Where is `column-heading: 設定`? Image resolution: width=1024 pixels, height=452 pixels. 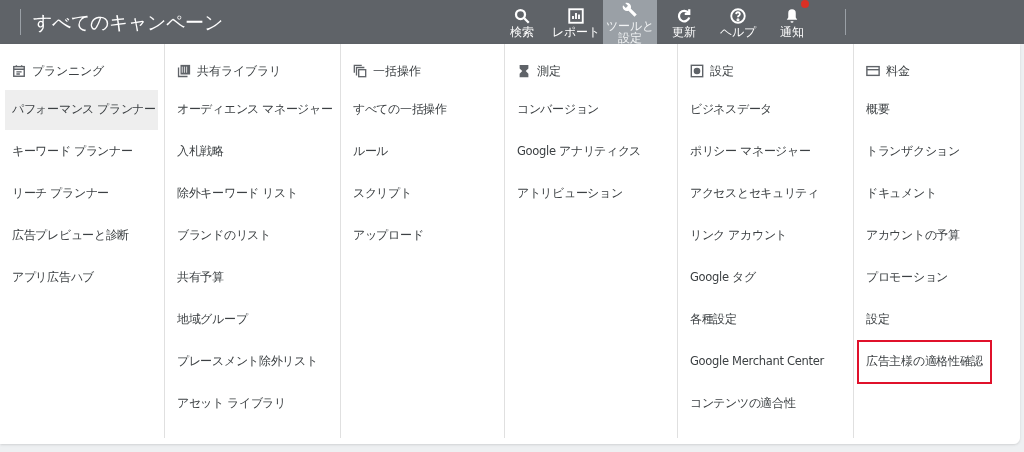 column-heading: 設定 is located at coordinates (722, 71).